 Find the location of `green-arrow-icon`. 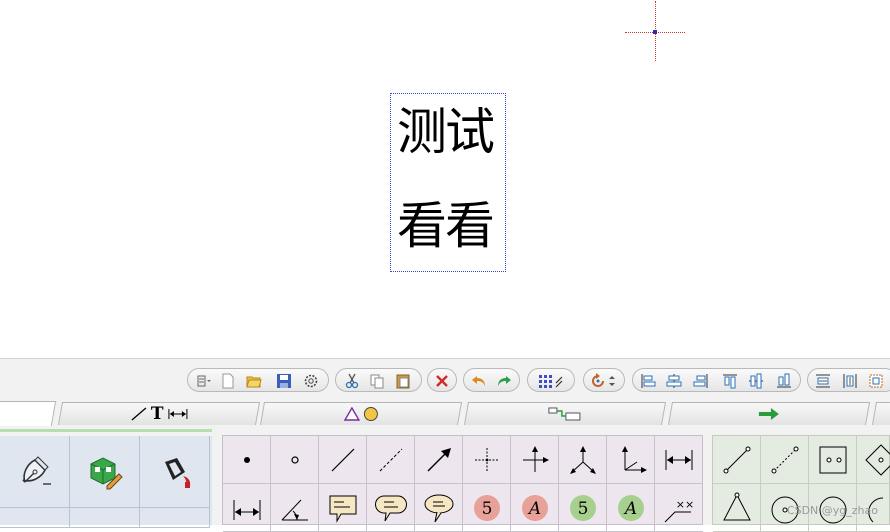

green-arrow-icon is located at coordinates (768, 414).